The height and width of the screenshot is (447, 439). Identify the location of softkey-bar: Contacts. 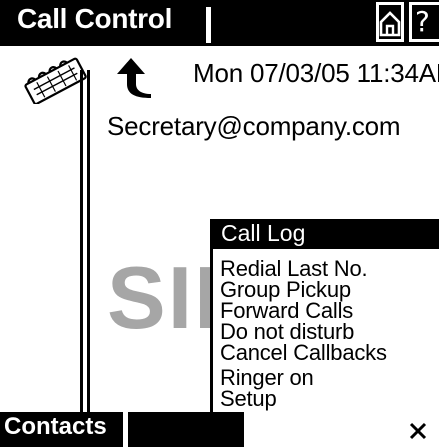
(219, 429).